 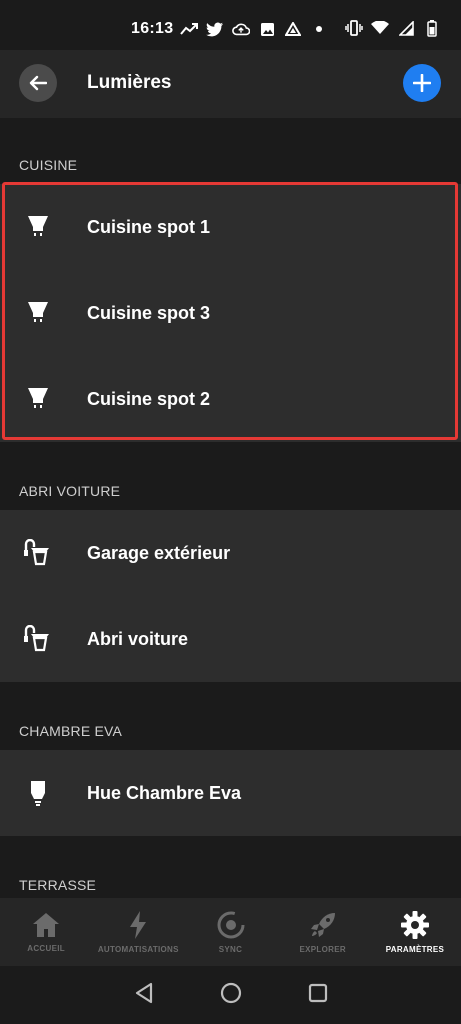 What do you see at coordinates (354, 28) in the screenshot?
I see `vibrate-icon` at bounding box center [354, 28].